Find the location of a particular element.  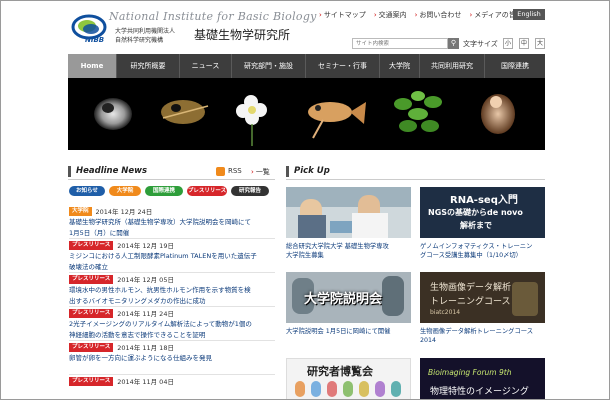

pickup-item-graduate-recruit: 総合研究大学院大学 基礎生物学専攻 大学院生募集 is located at coordinates (348, 223).